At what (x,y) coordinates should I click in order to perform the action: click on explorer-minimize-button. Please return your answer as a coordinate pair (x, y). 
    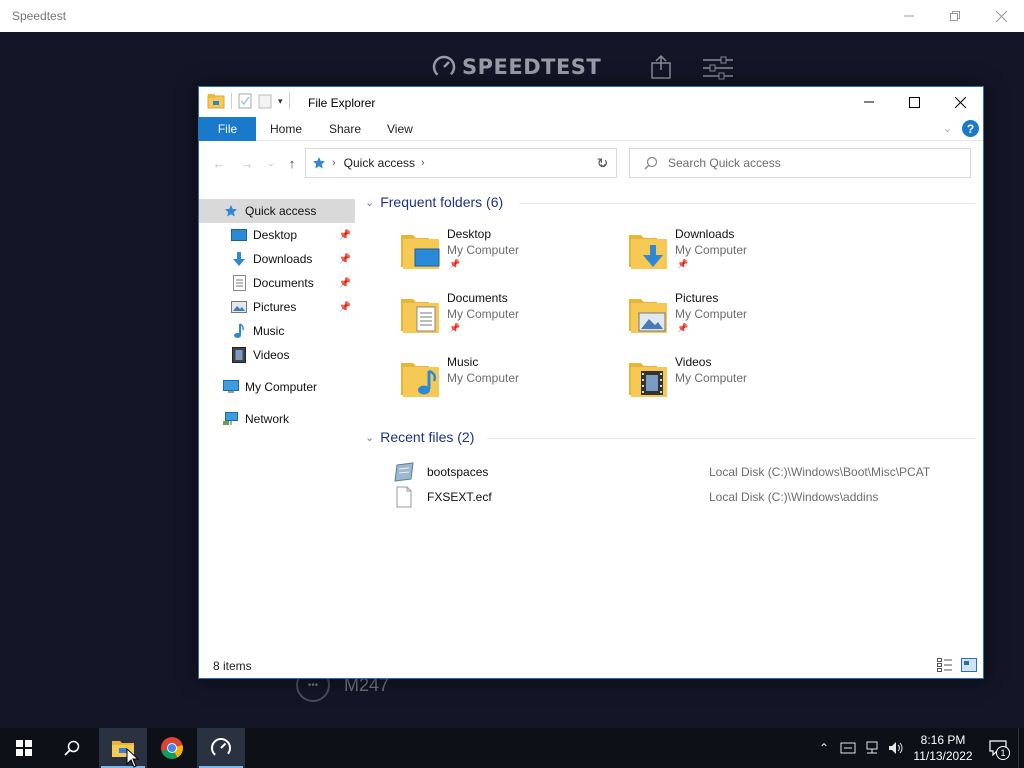
    Looking at the image, I should click on (869, 102).